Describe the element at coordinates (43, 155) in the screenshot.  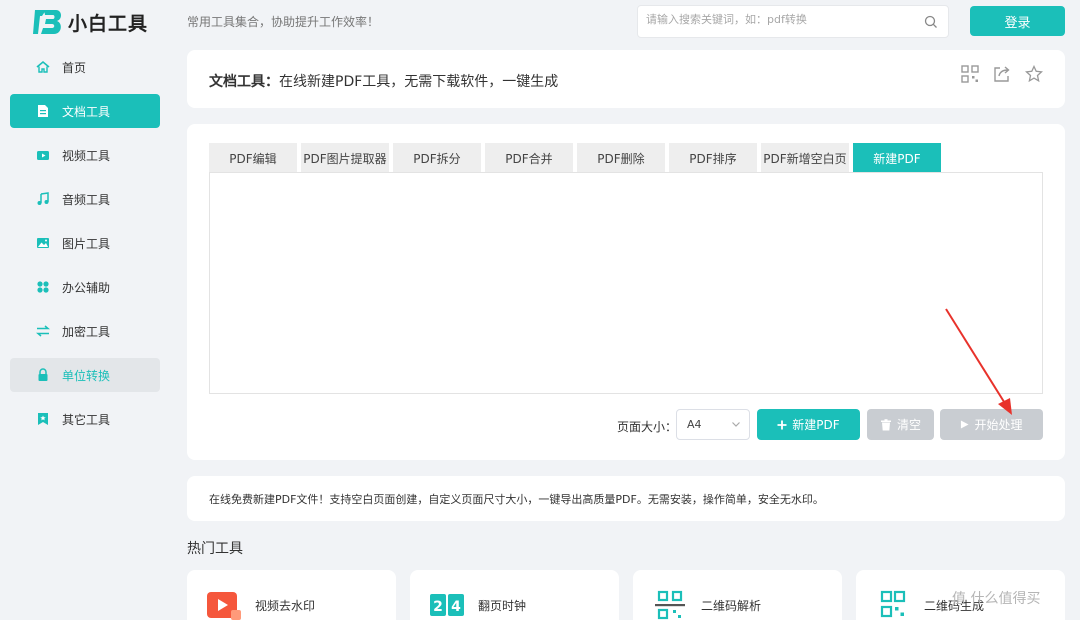
I see `video-icon` at that location.